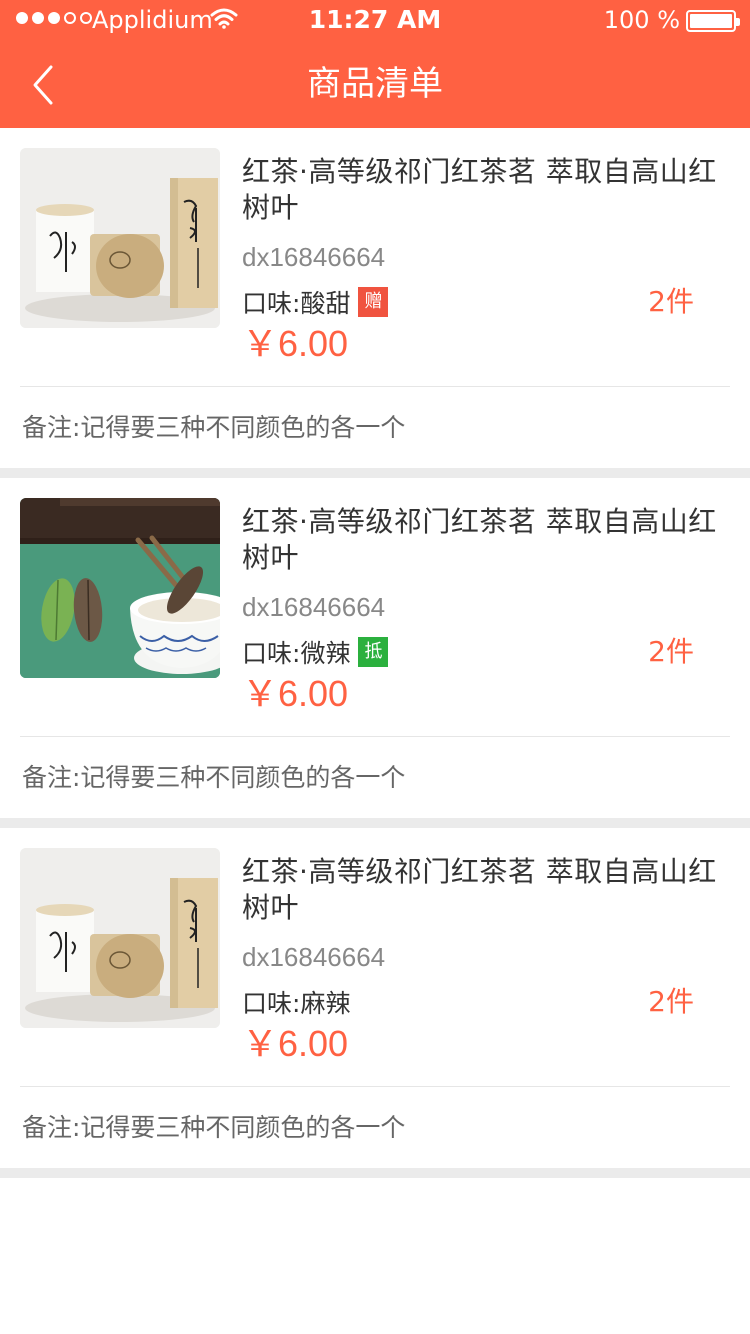 This screenshot has width=750, height=1334. I want to click on battery-level, so click(711, 21).